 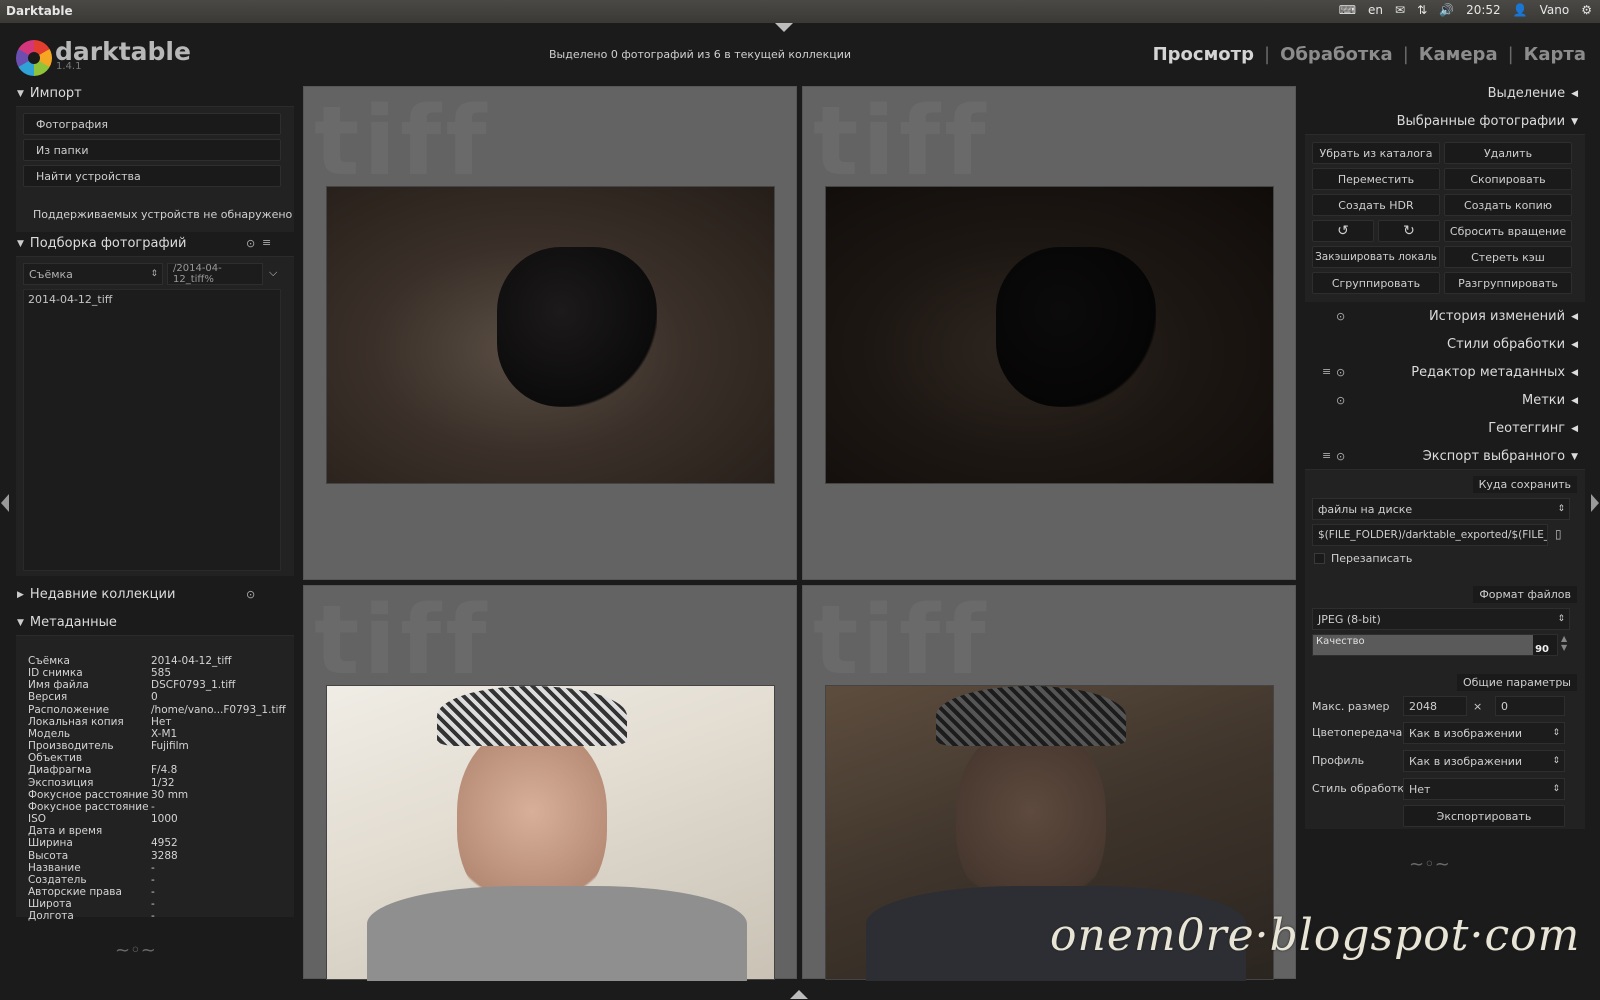 I want to click on geotagging-title: Геотеггинг, so click(x=1527, y=428).